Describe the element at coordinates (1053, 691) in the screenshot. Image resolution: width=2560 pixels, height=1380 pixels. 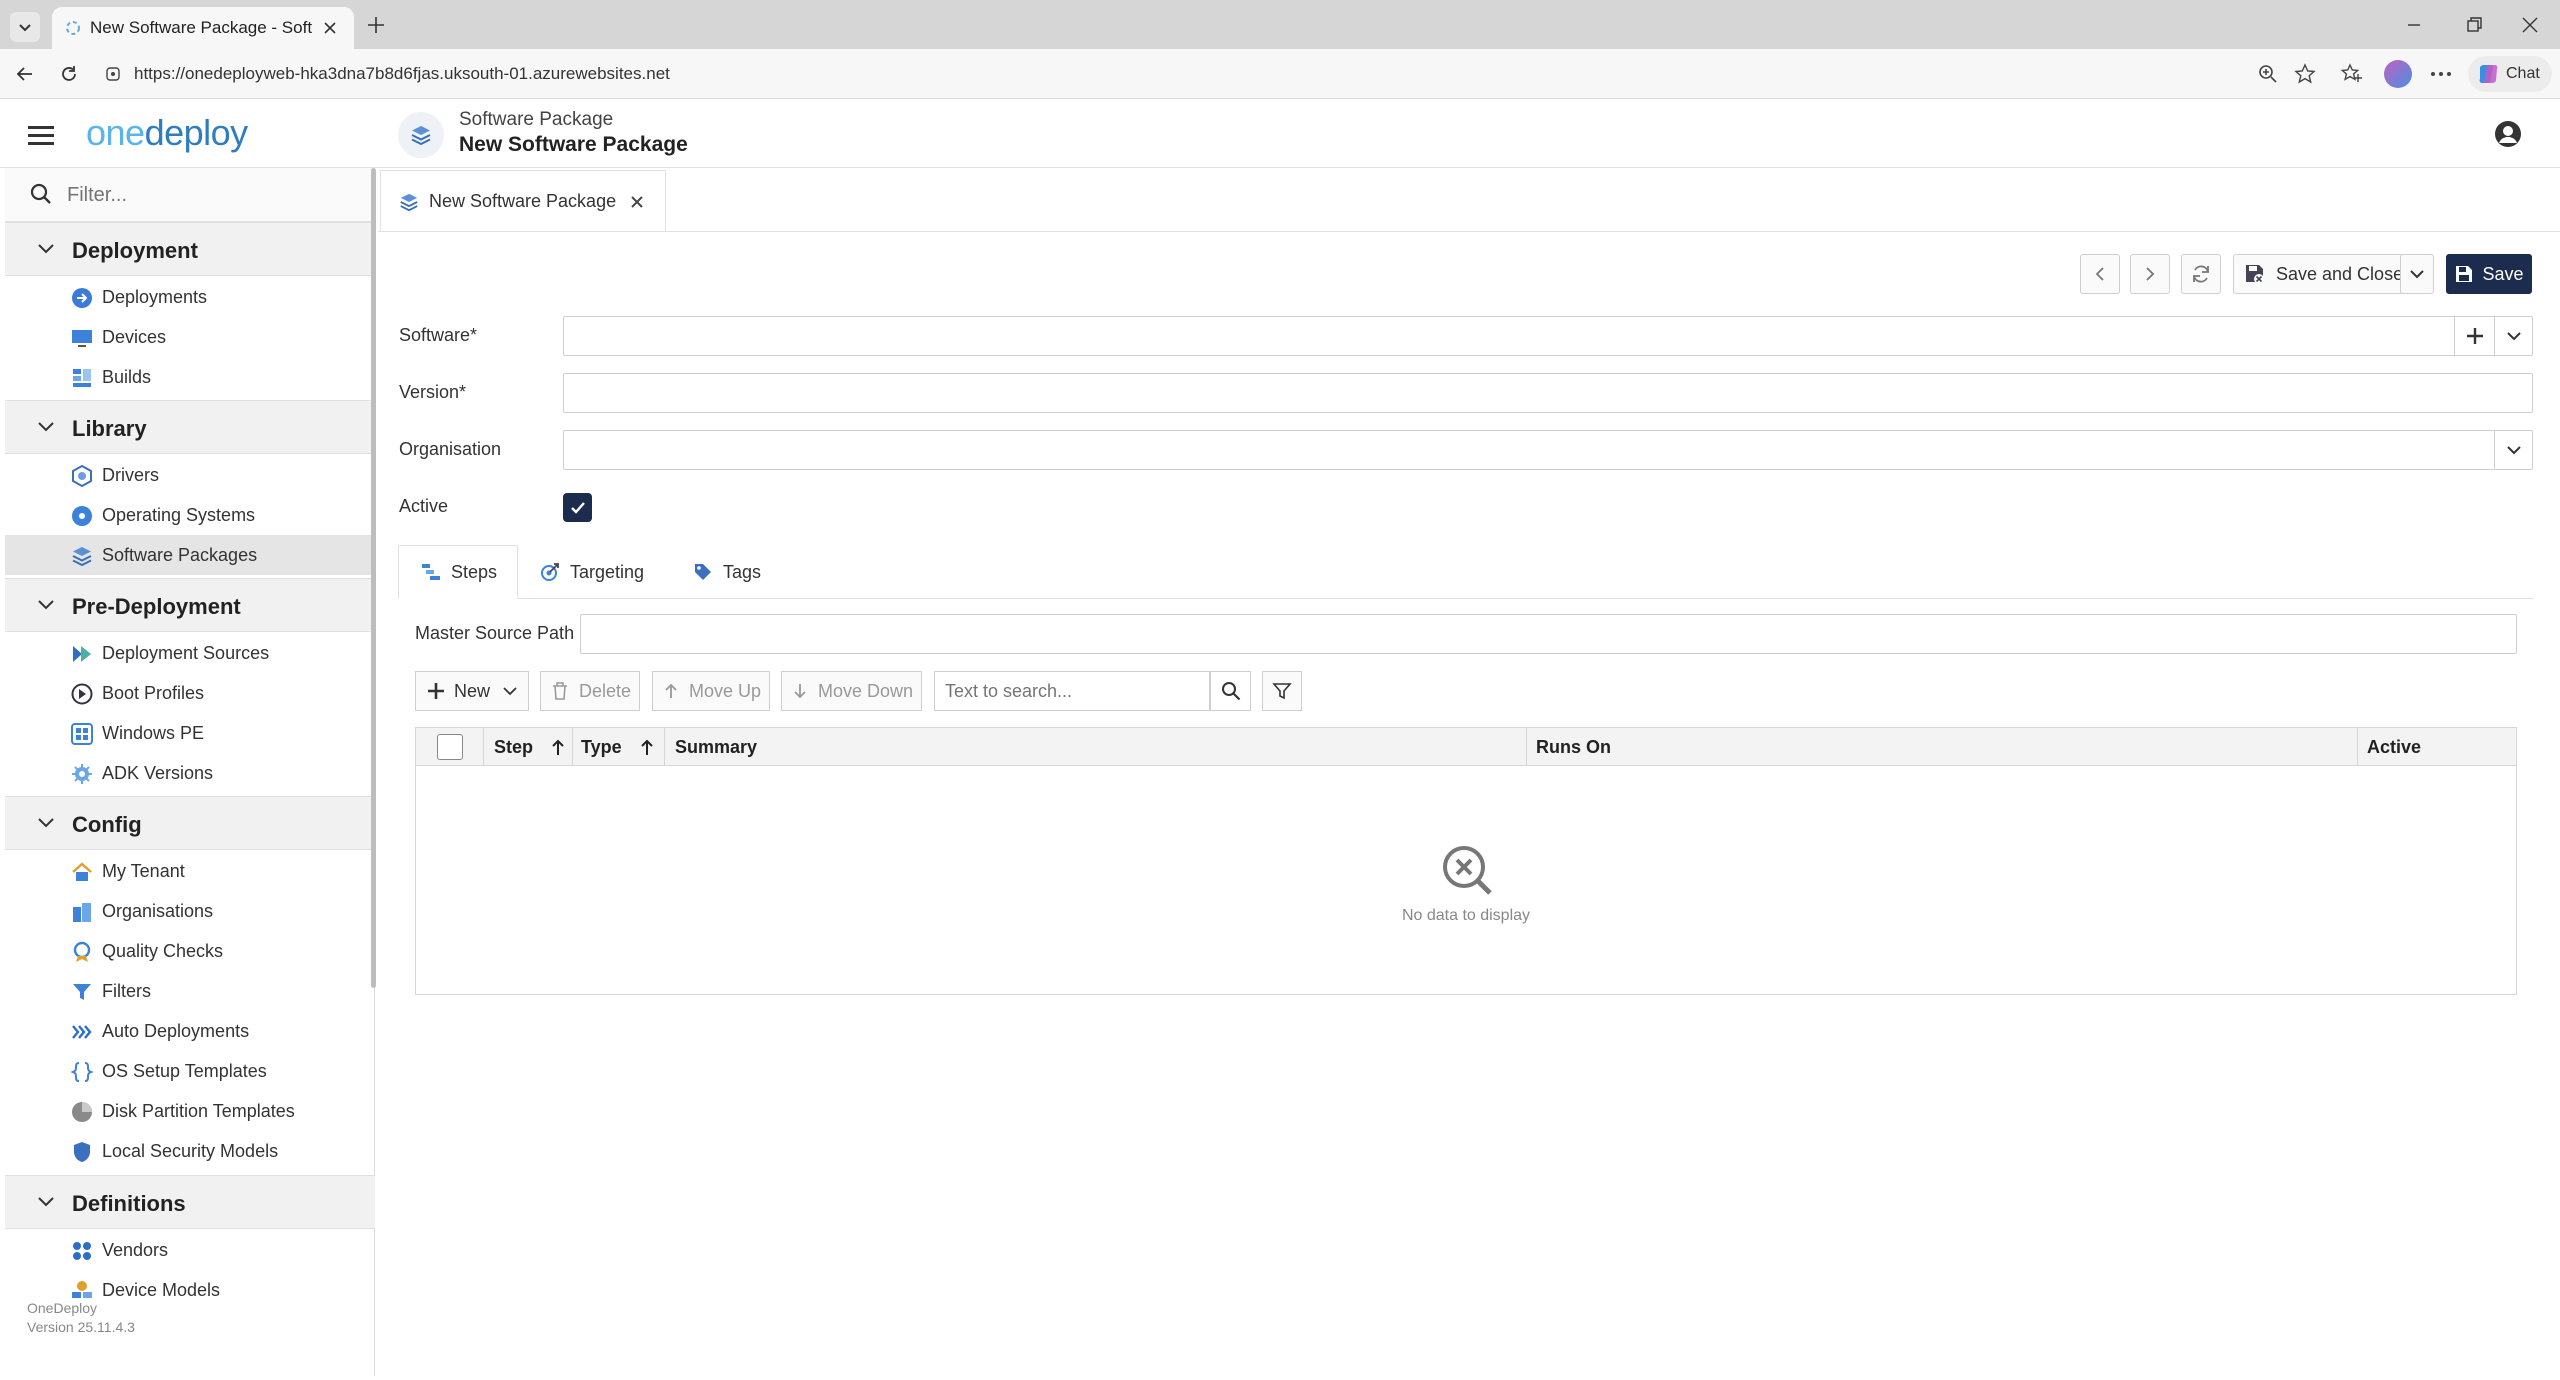
I see `steps-search-input` at that location.